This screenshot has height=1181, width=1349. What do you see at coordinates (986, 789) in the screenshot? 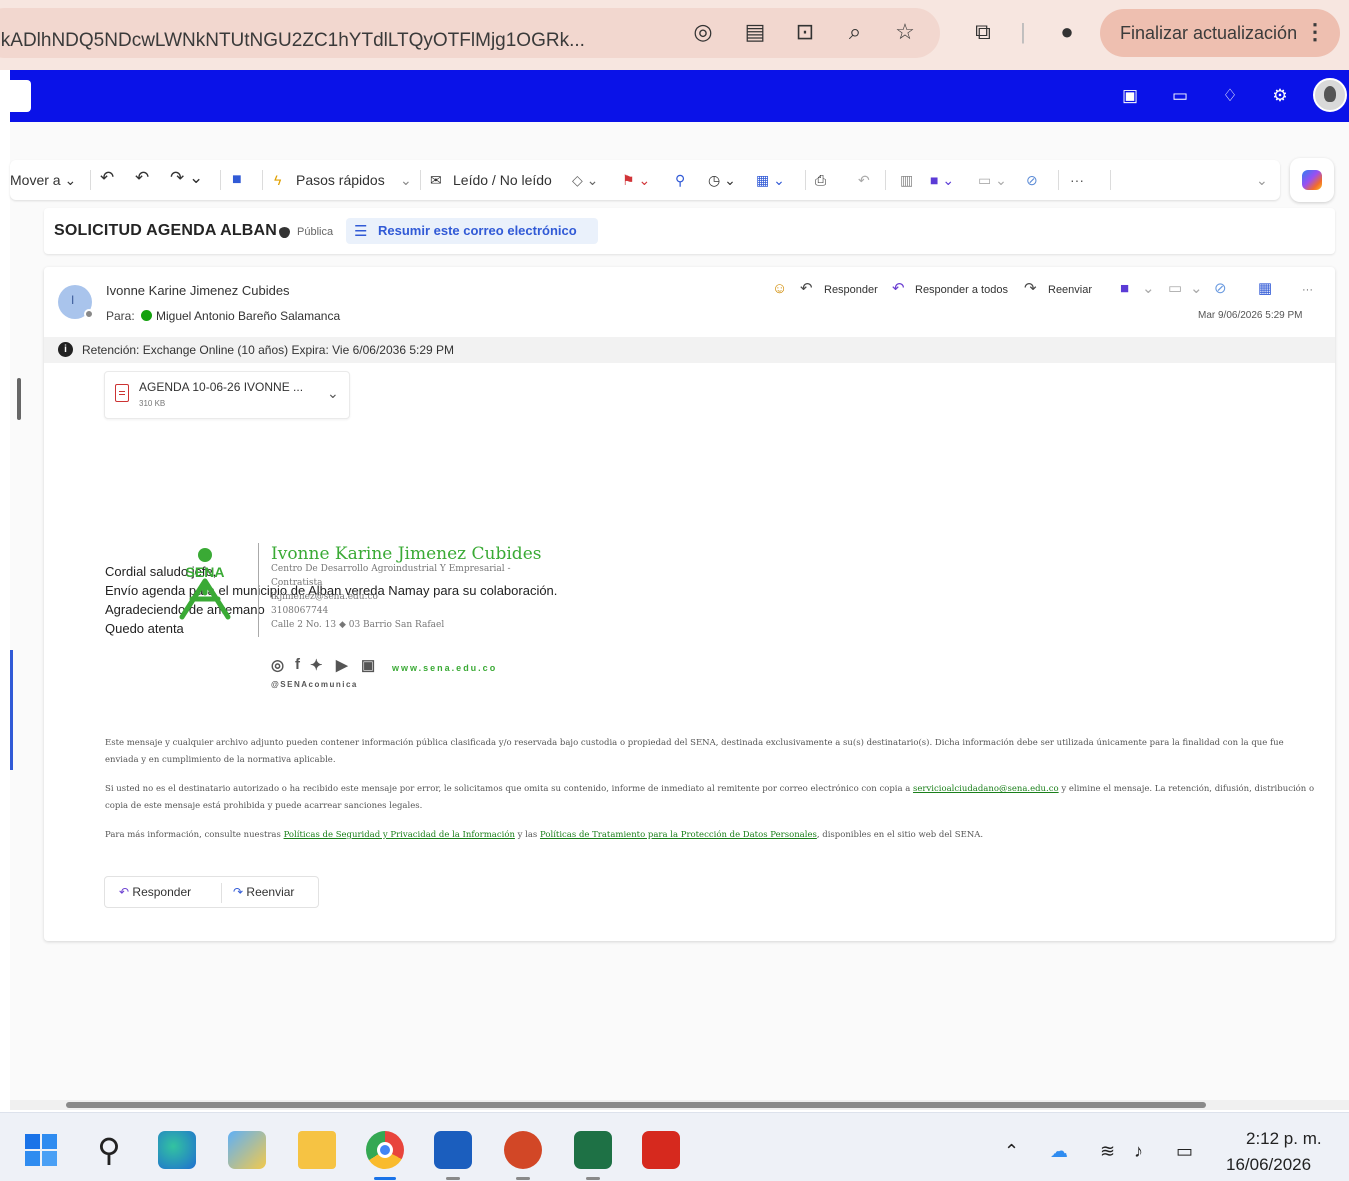
I see `citizen-service-email-link: servicioalciudadano@sena.edu.co` at bounding box center [986, 789].